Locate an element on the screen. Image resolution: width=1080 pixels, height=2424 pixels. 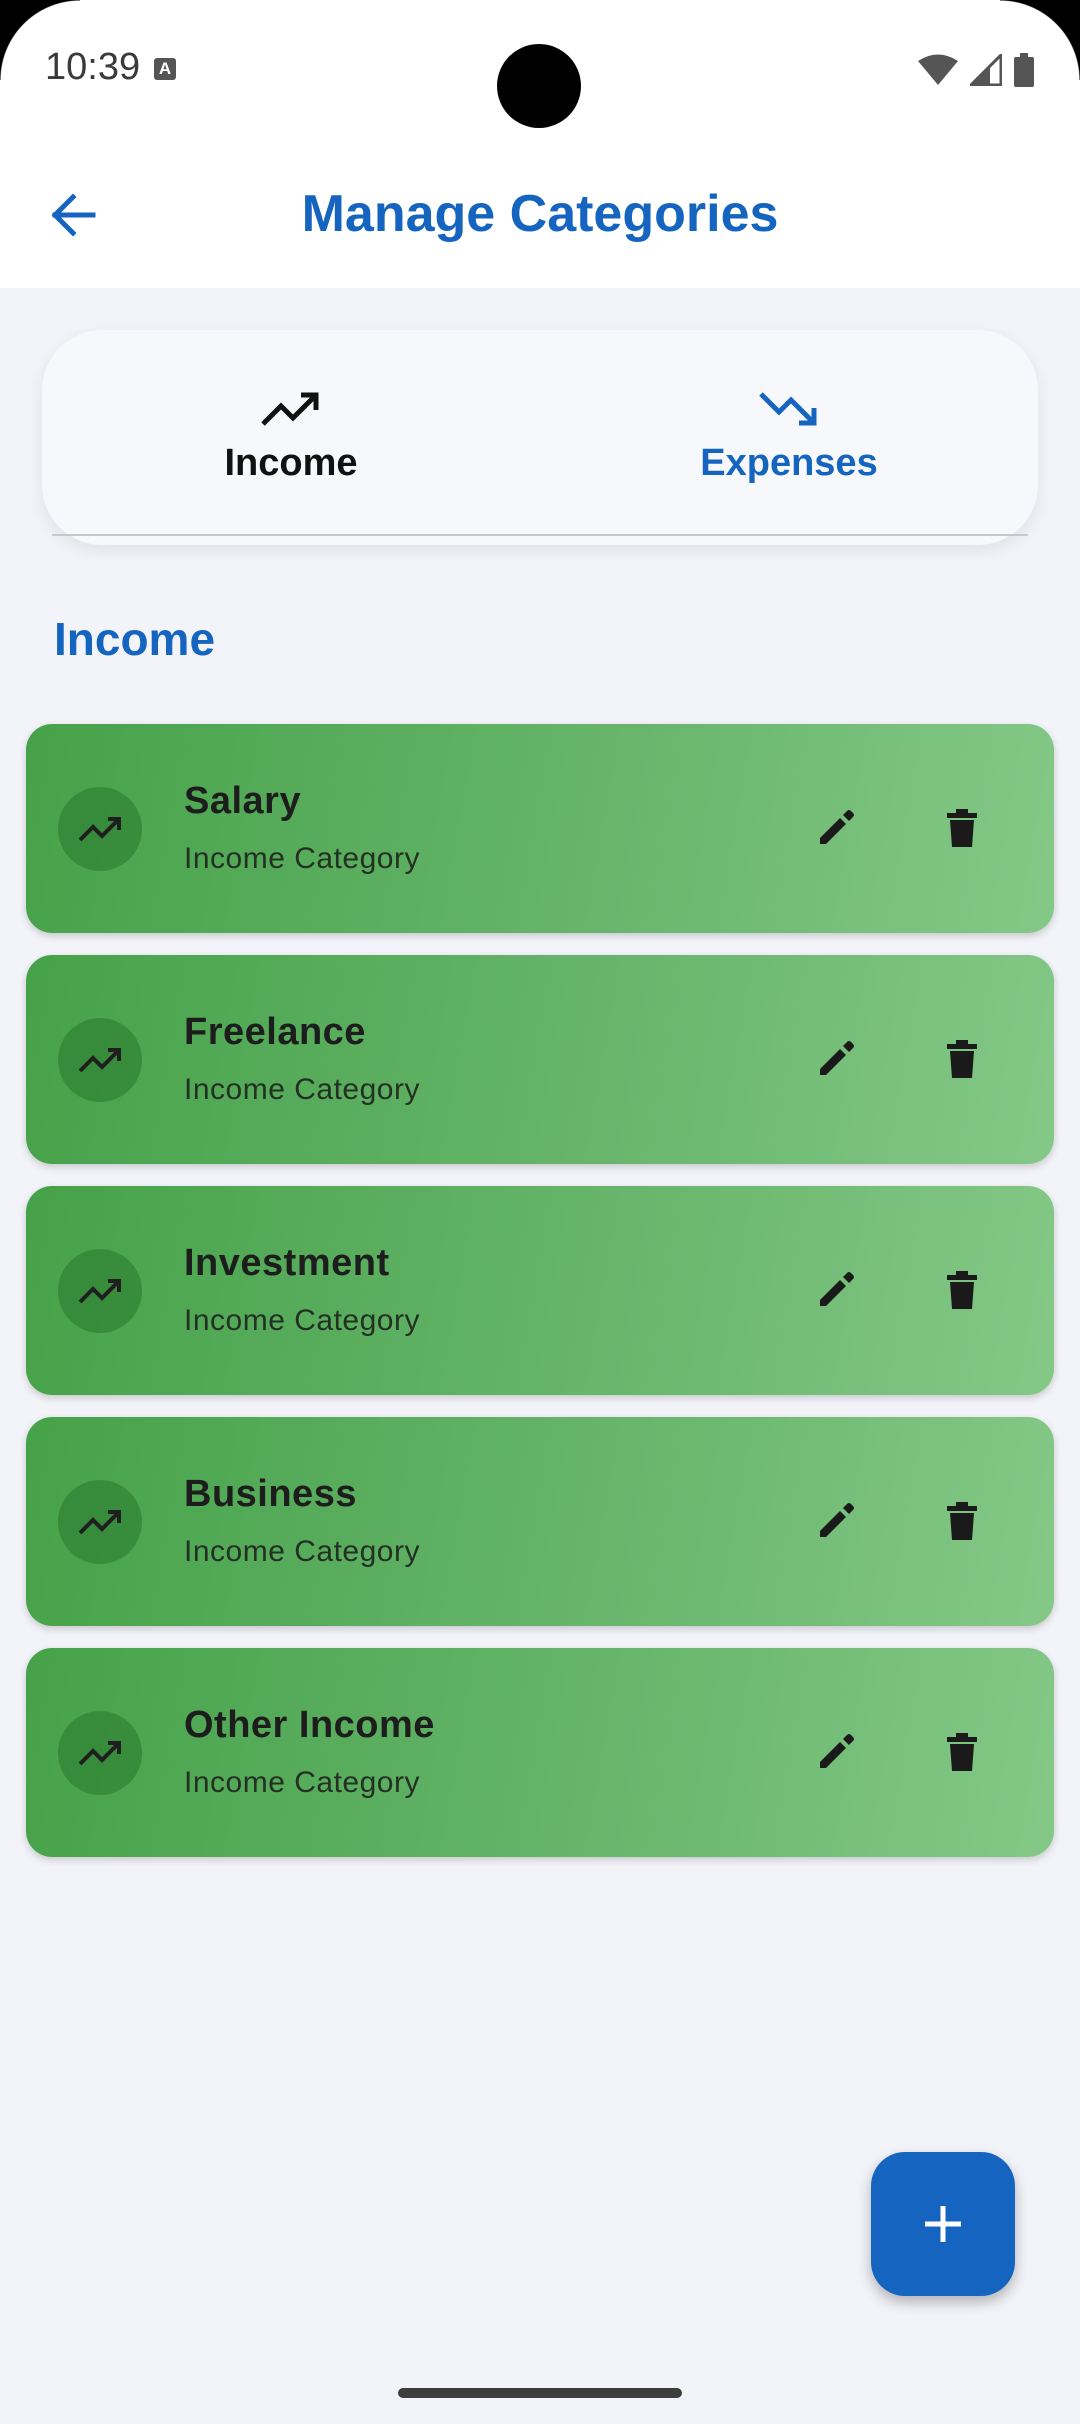
app-bar: Manage Categories is located at coordinates (540, 214).